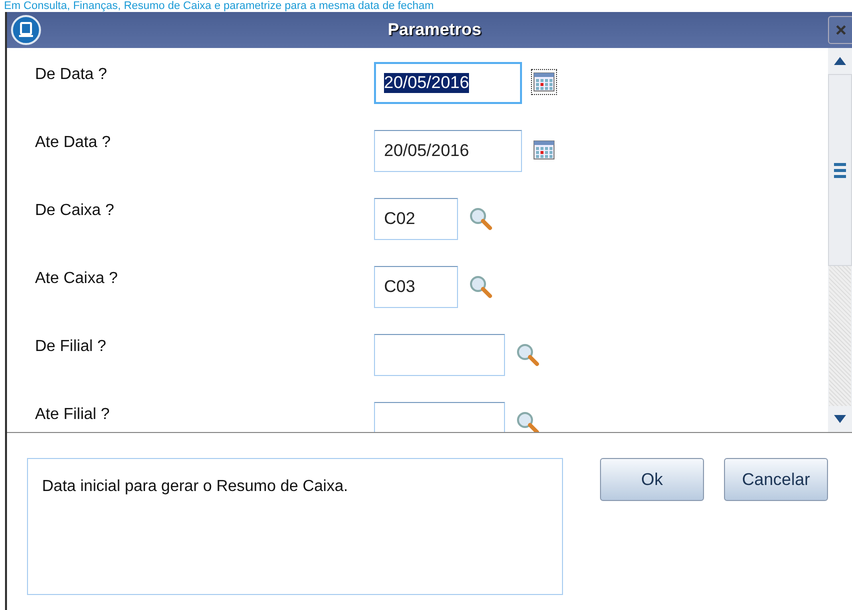  I want to click on field-label: Ate Caixa ?, so click(77, 278).